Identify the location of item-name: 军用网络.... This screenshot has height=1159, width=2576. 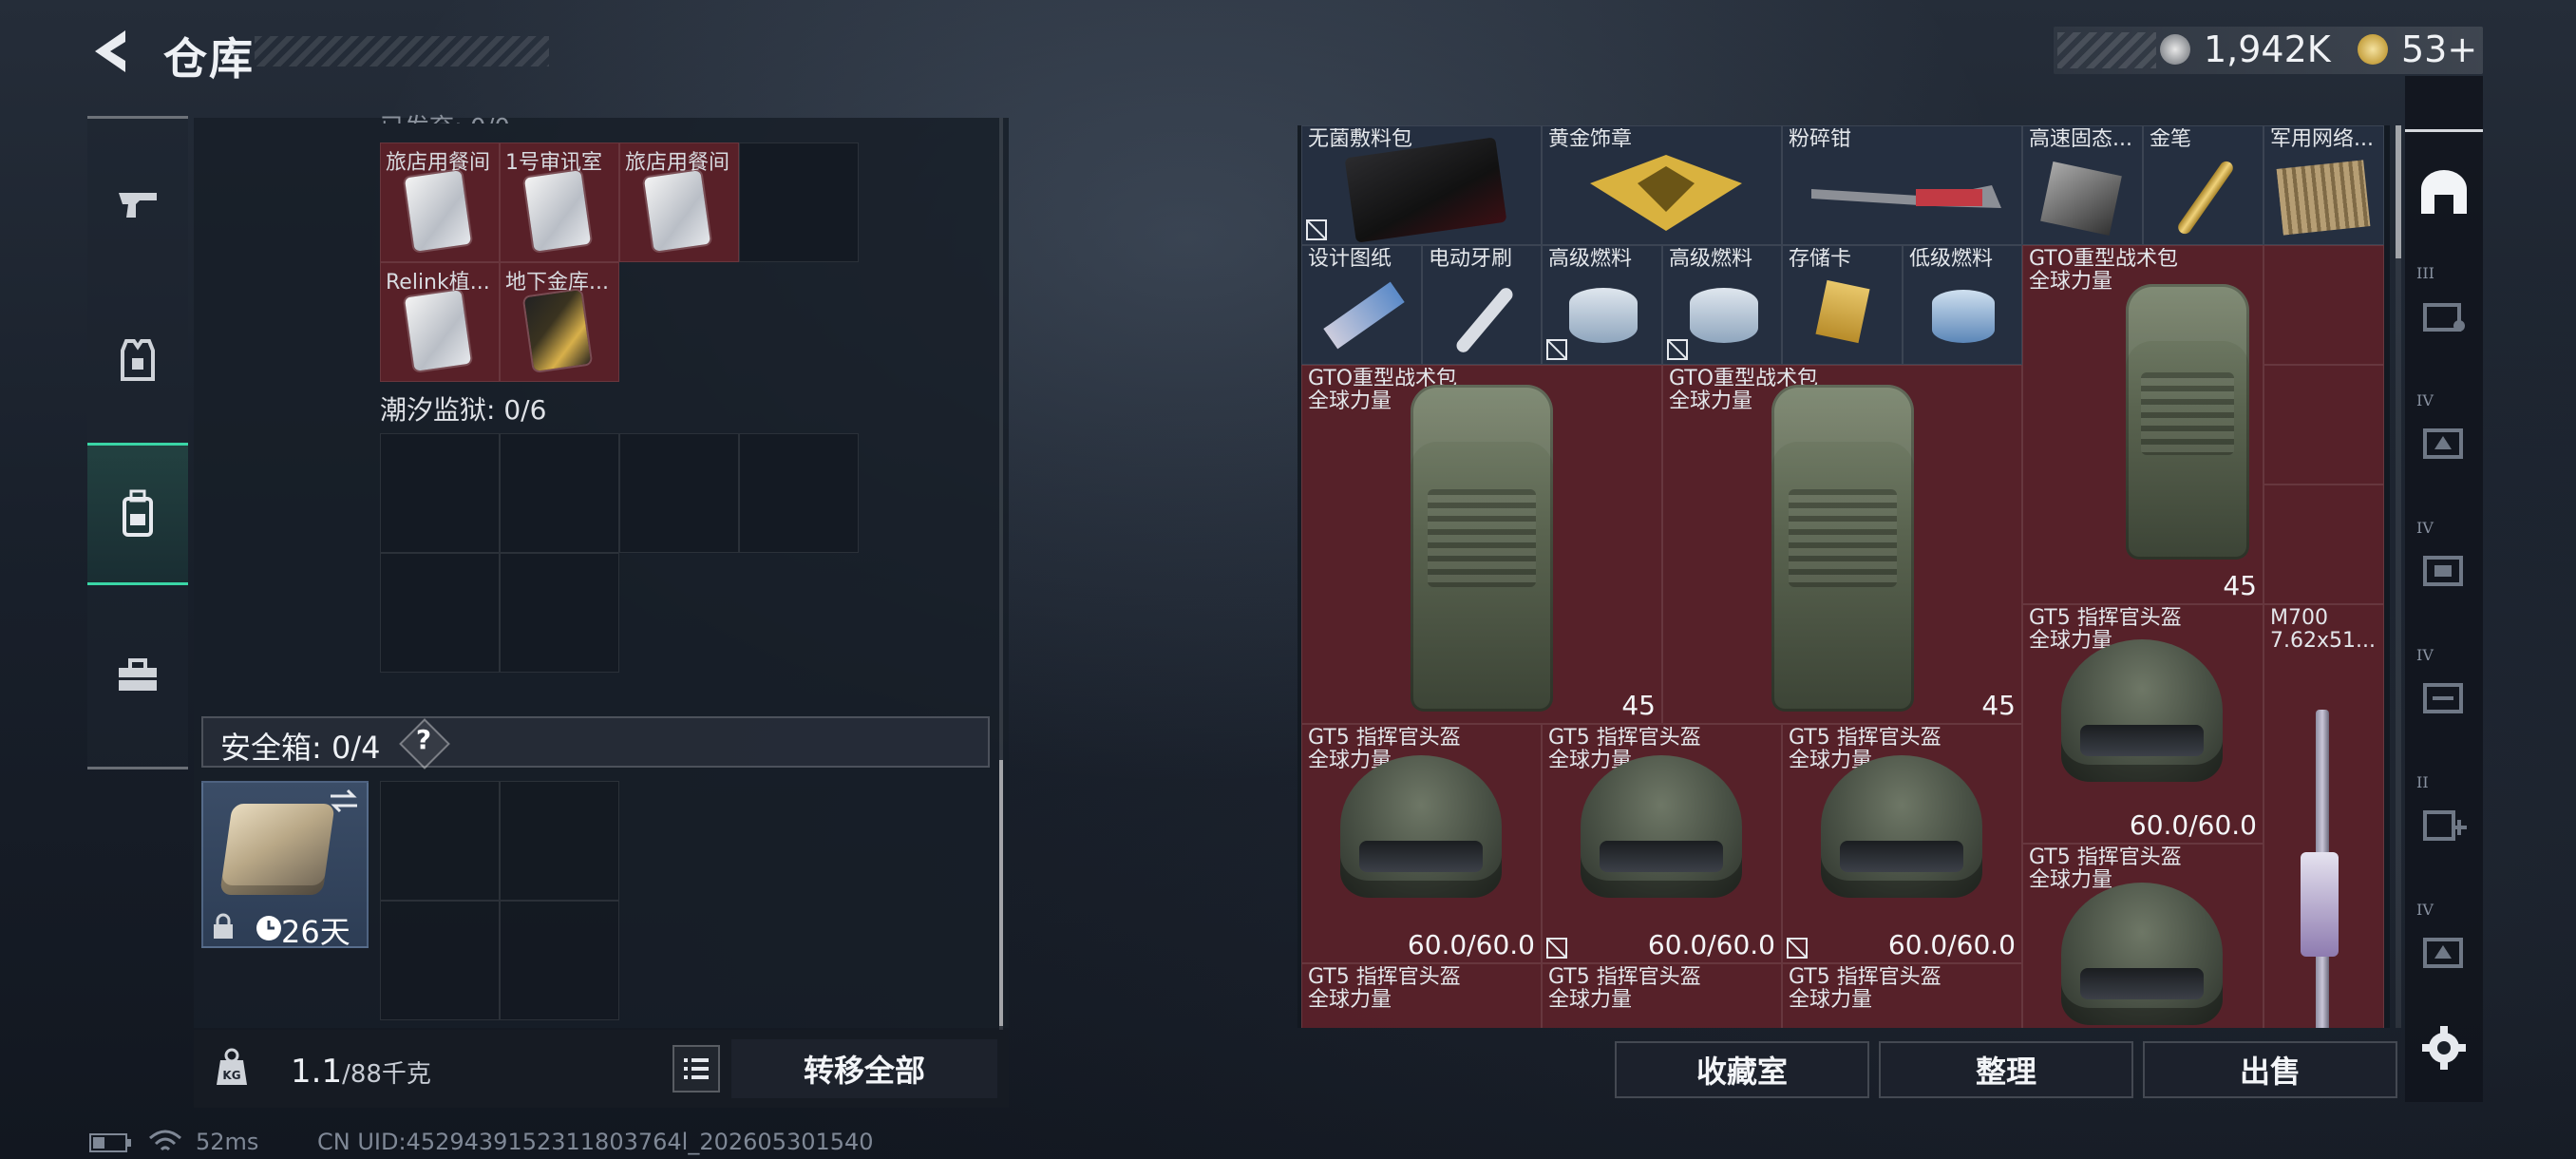
(2322, 139).